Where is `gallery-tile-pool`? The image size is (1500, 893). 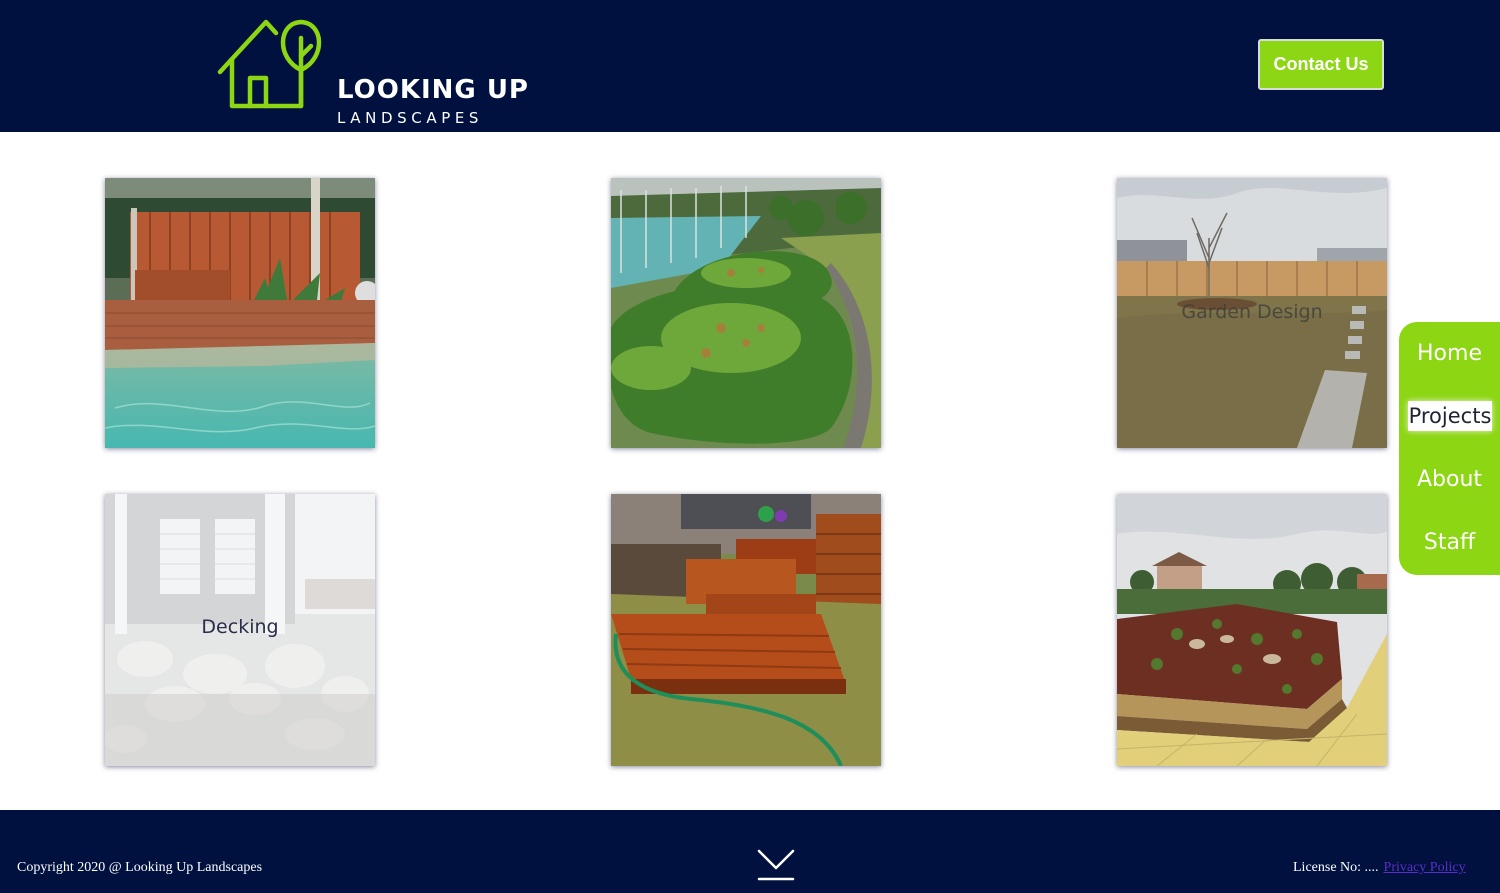 gallery-tile-pool is located at coordinates (240, 313).